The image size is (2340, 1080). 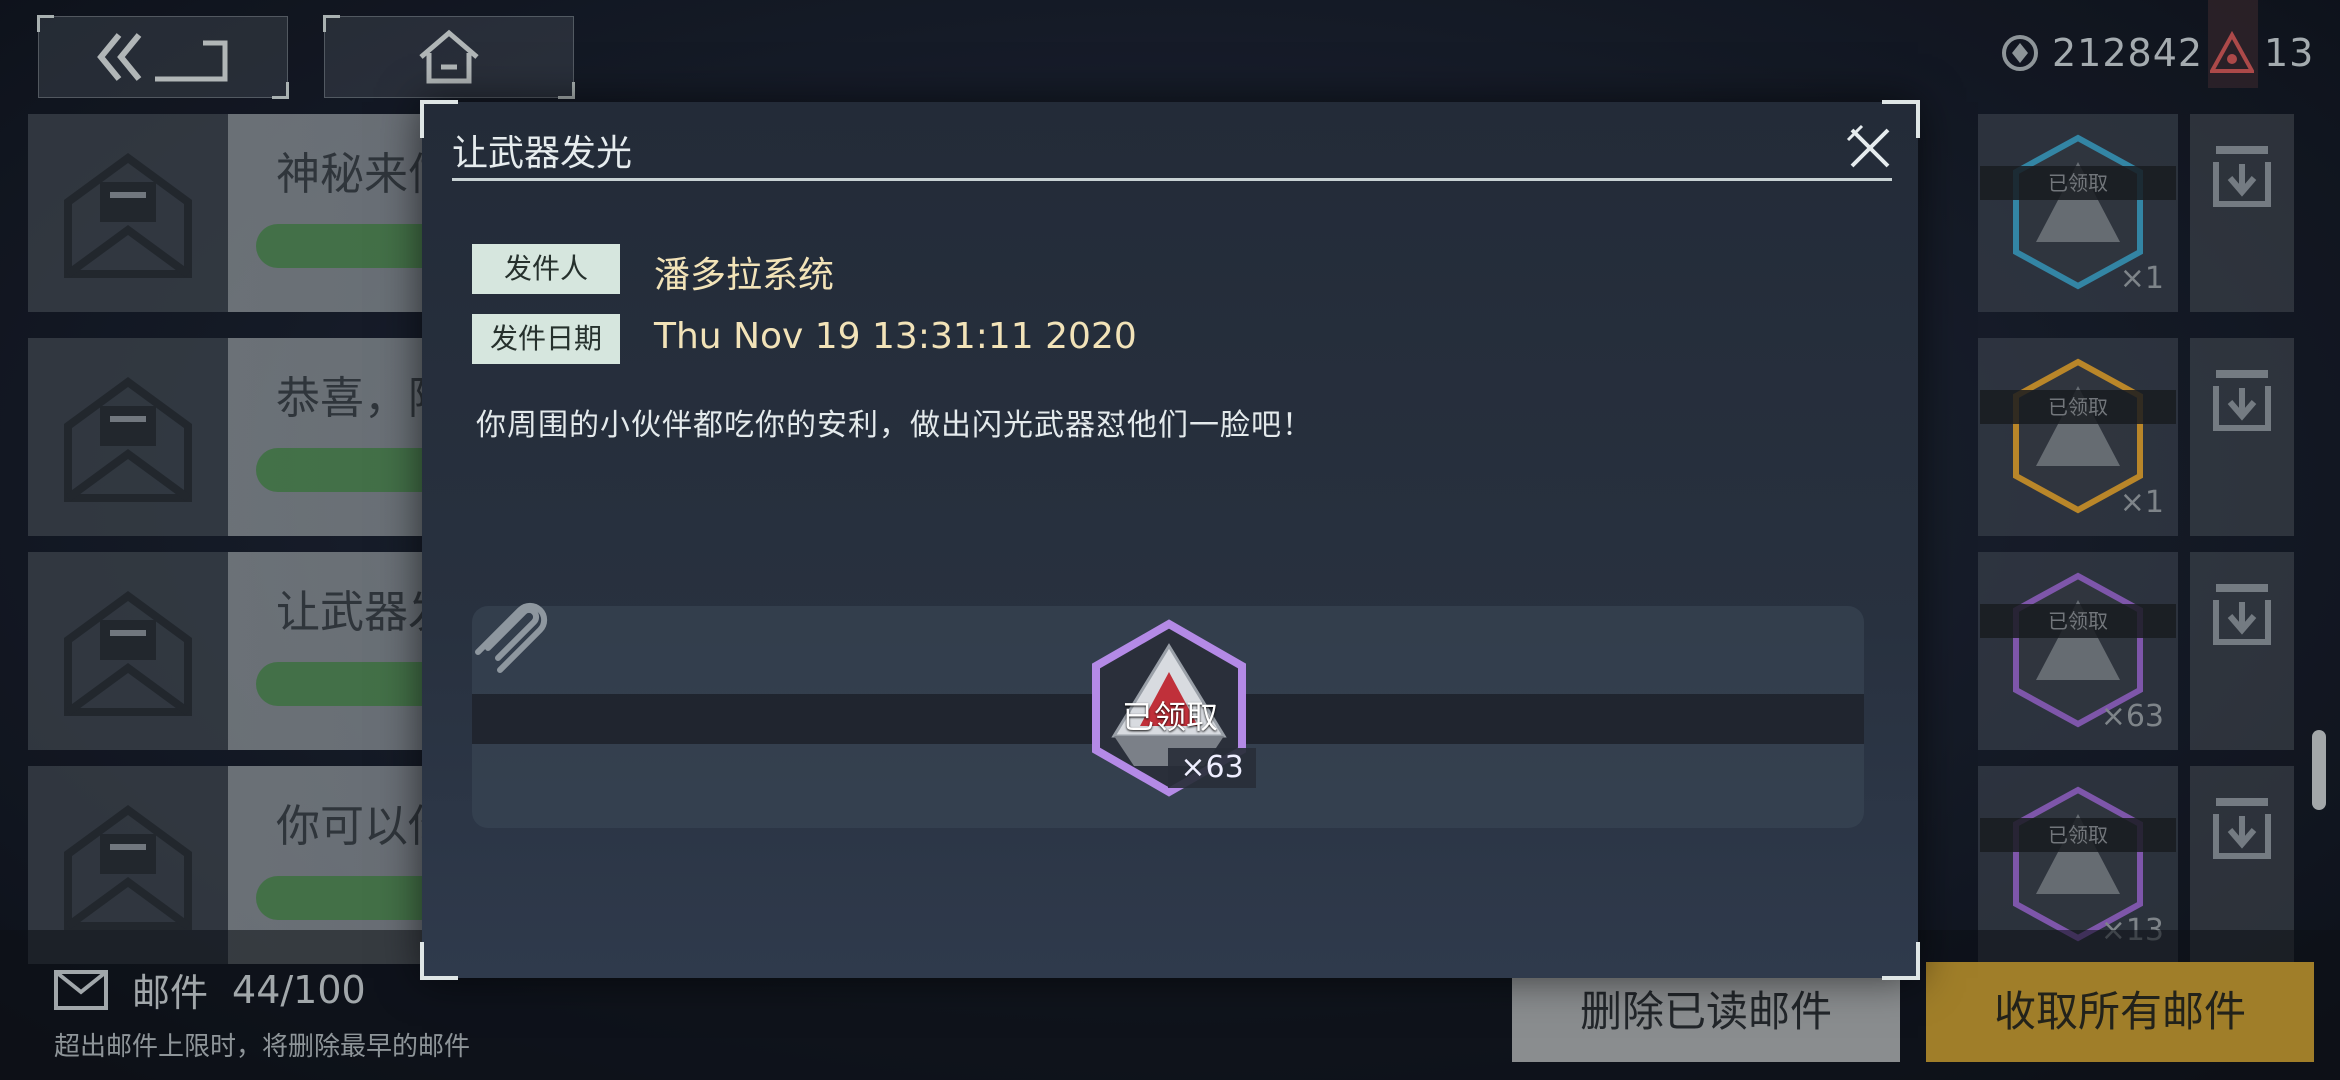 What do you see at coordinates (744, 275) in the screenshot?
I see `sender-value: 潘多拉系统` at bounding box center [744, 275].